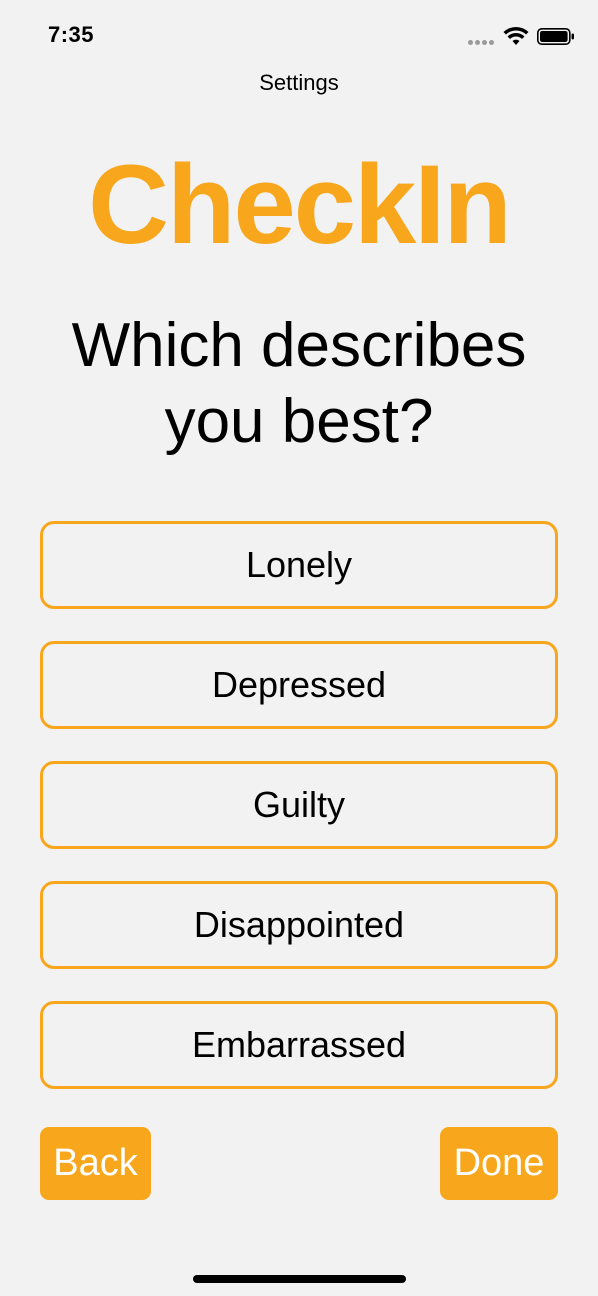 The height and width of the screenshot is (1296, 598). What do you see at coordinates (300, 204) in the screenshot?
I see `app-title: CheckIn` at bounding box center [300, 204].